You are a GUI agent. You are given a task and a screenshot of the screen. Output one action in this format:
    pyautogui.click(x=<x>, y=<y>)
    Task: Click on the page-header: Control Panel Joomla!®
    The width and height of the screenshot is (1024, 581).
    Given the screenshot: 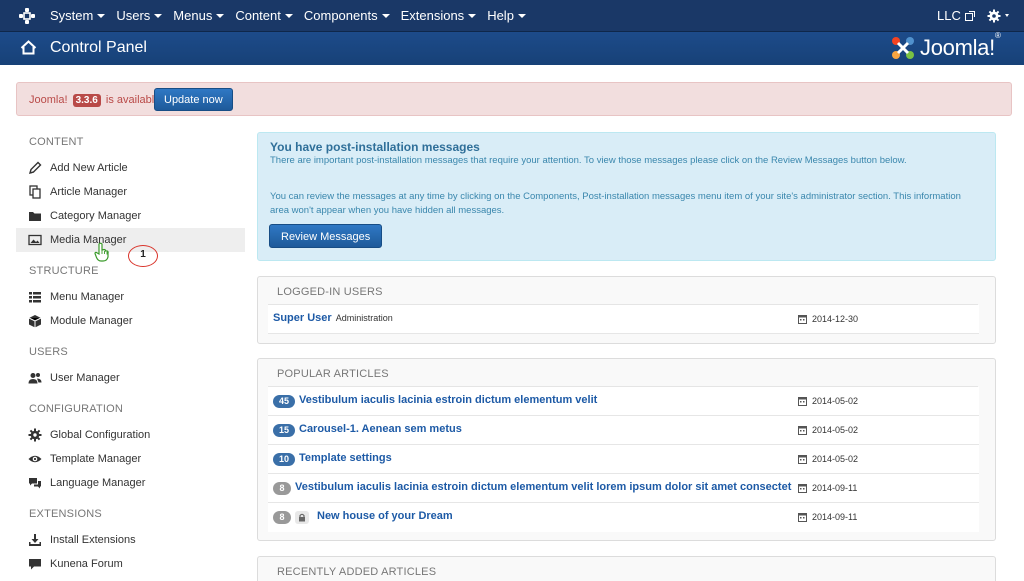 What is the action you would take?
    pyautogui.click(x=512, y=48)
    